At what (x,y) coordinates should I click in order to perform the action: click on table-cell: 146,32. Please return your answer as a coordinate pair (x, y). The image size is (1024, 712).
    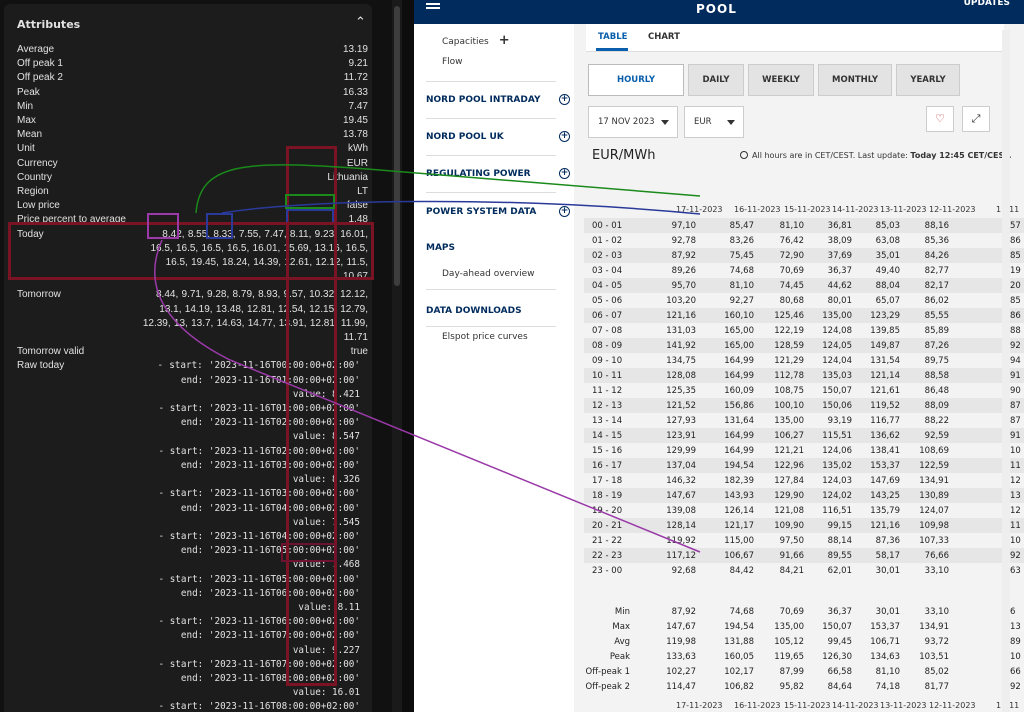
    Looking at the image, I should click on (681, 481).